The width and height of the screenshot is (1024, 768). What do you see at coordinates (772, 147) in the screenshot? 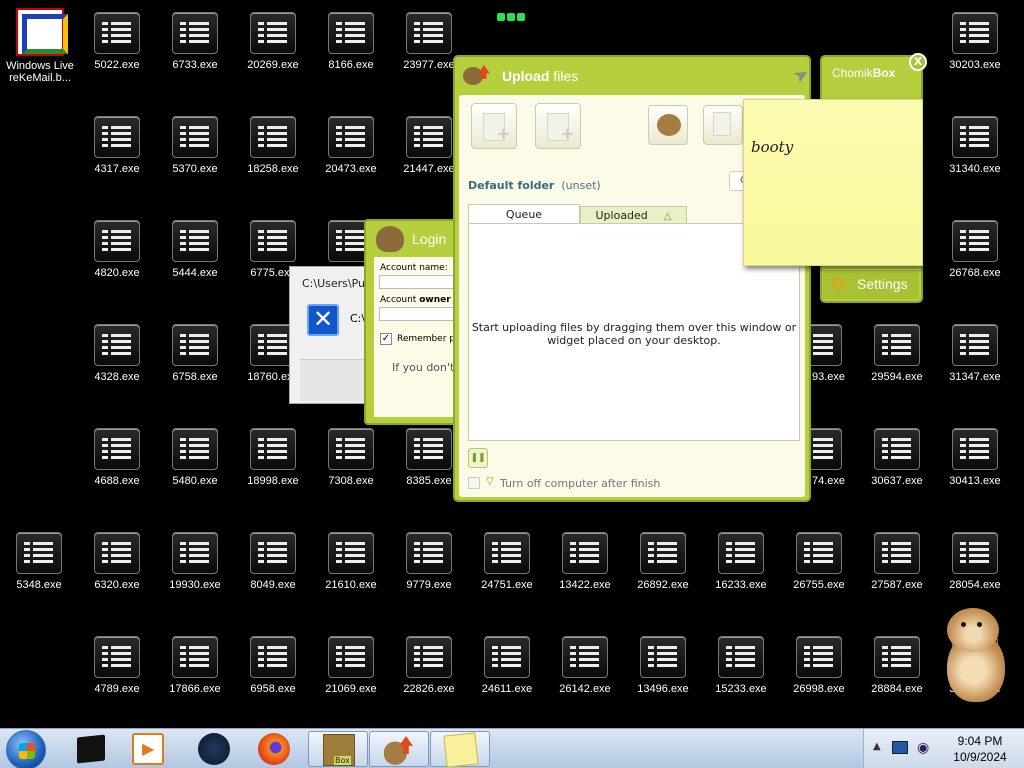
I see `sticky-note-text: booty` at bounding box center [772, 147].